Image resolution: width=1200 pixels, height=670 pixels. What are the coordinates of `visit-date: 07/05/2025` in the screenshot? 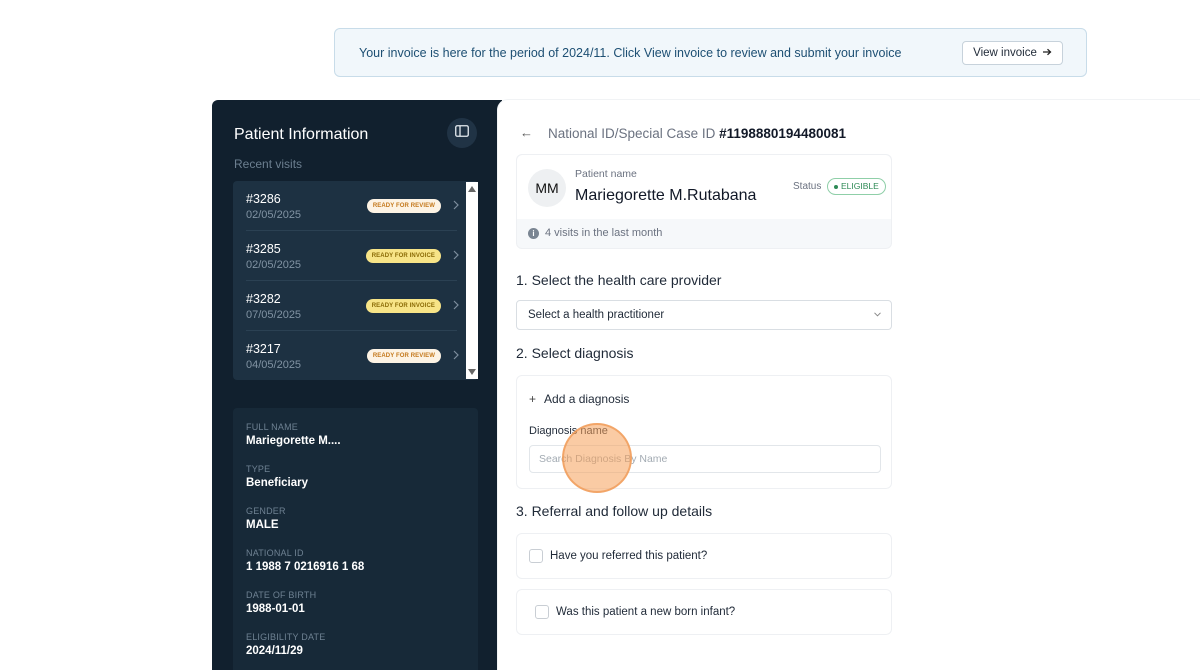 It's located at (274, 315).